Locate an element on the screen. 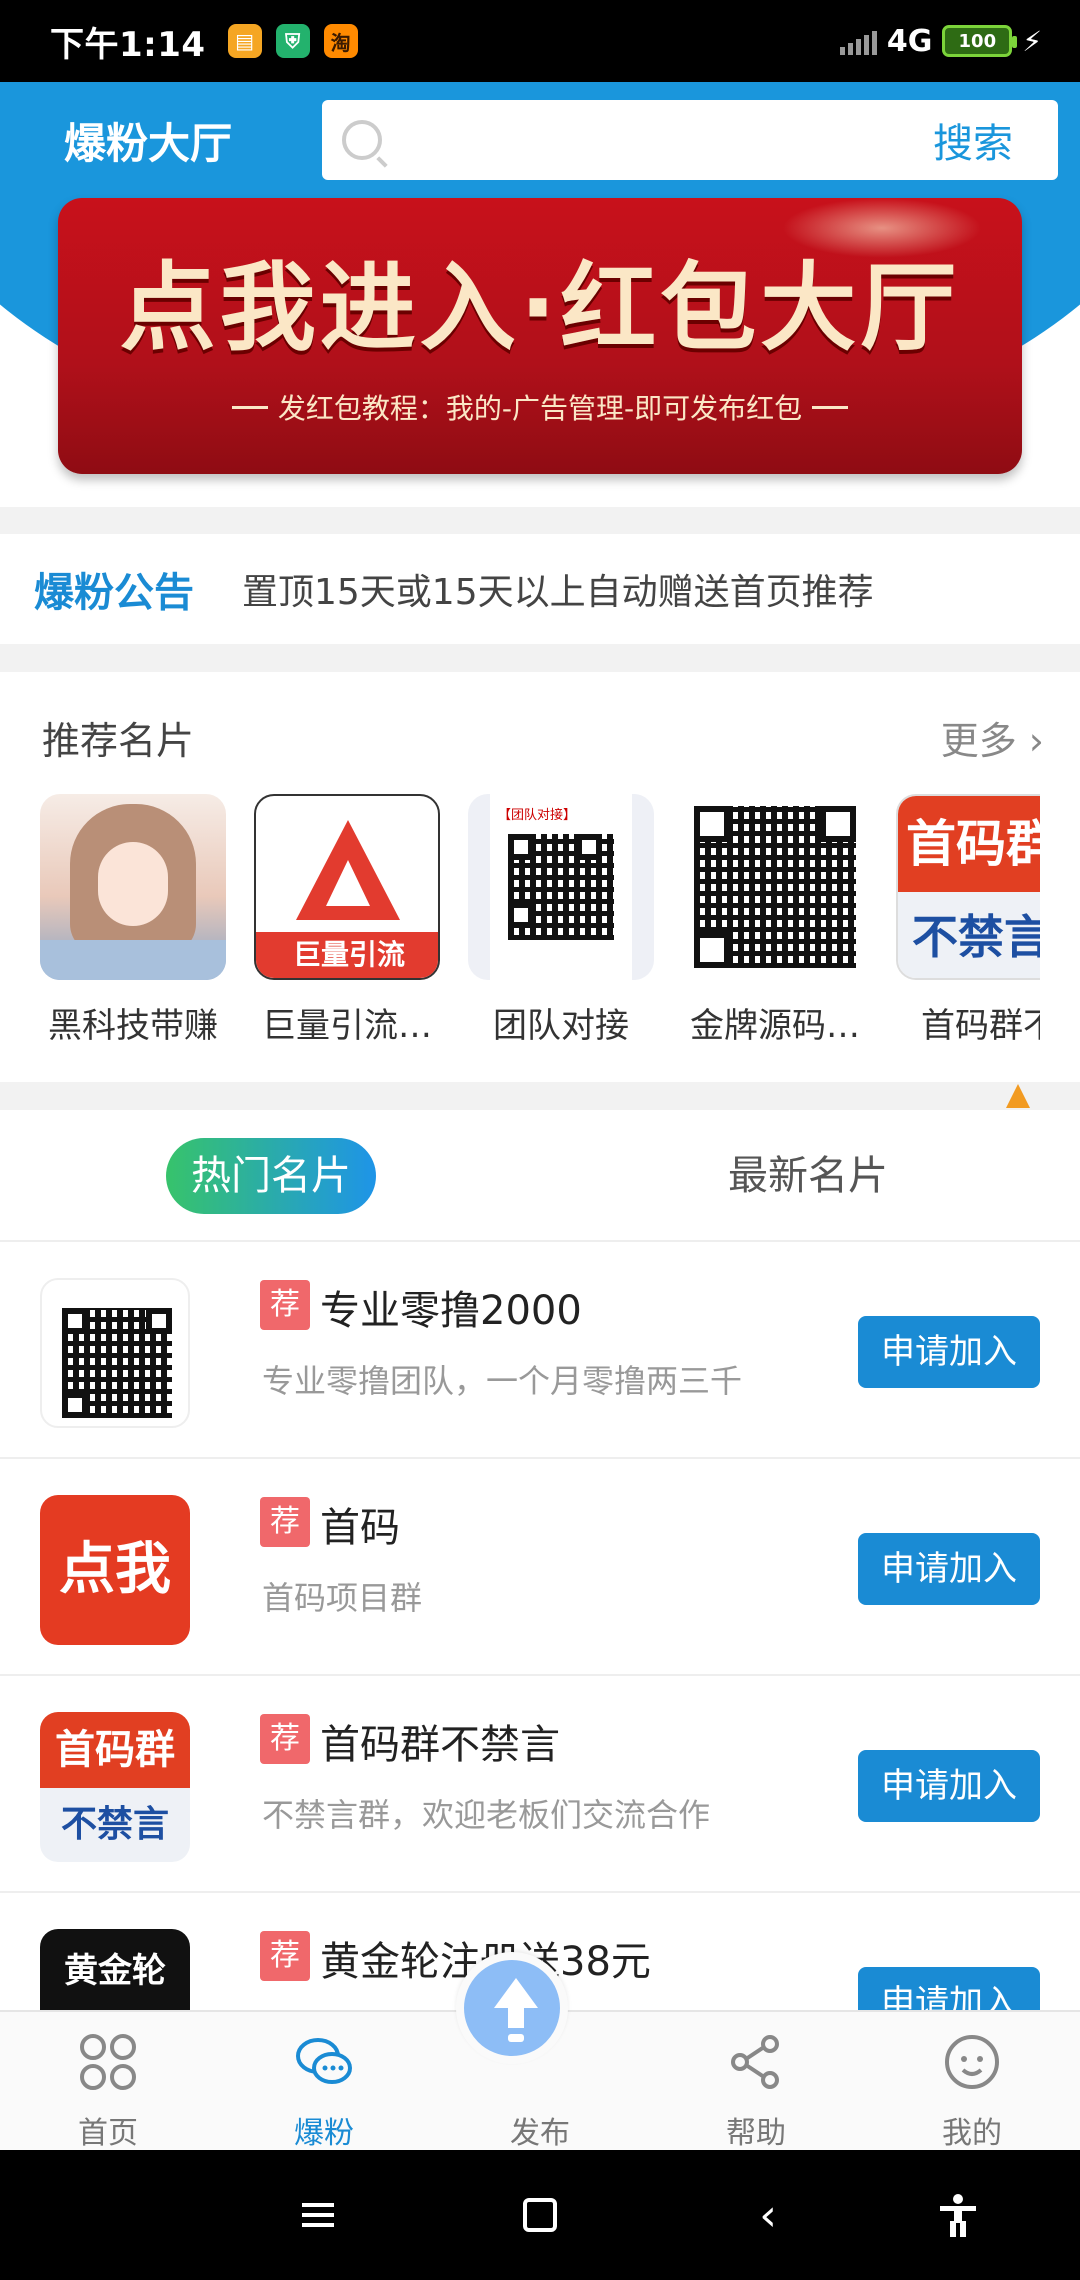  item-qr-thumbnail is located at coordinates (115, 1353).